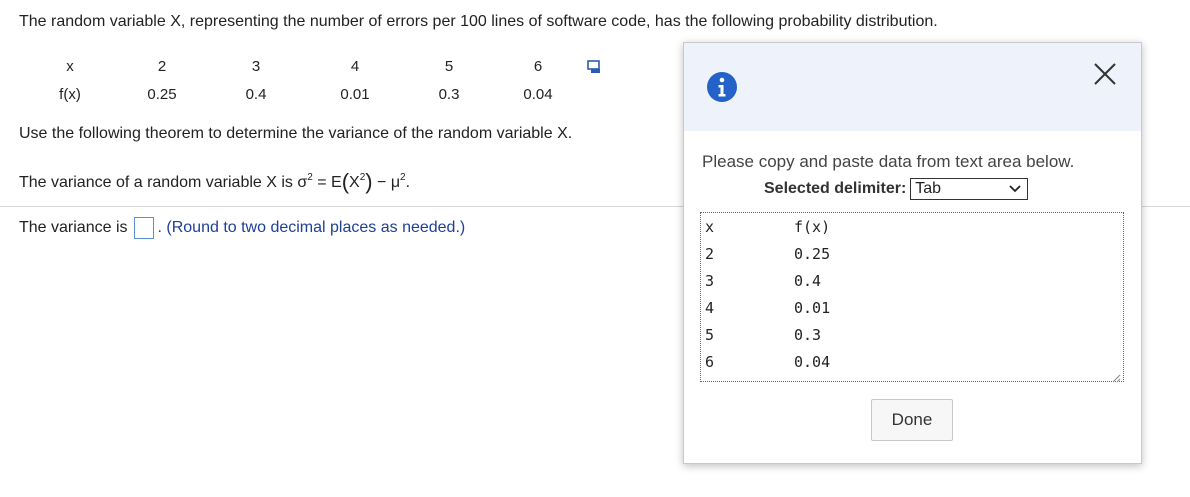 This screenshot has height=497, width=1190. I want to click on delimiter-value: Tab, so click(928, 188).